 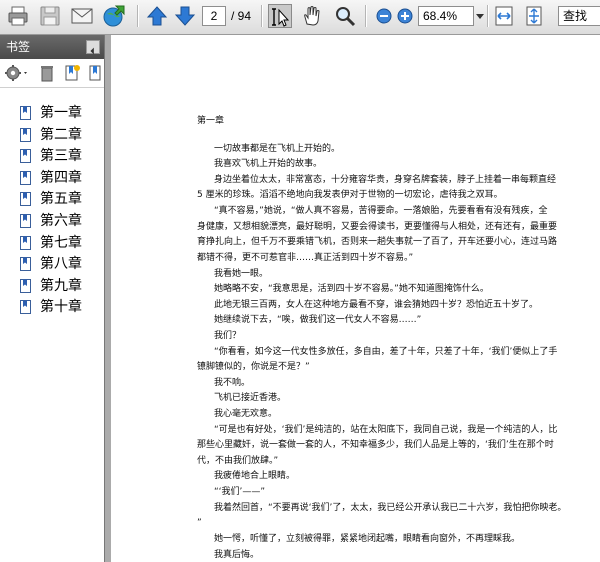 I want to click on text-line: “你看看，如今这一代女性多放任，多自由，差了十年，只差了十年，‘我们’便似上了手, so click(x=386, y=352).